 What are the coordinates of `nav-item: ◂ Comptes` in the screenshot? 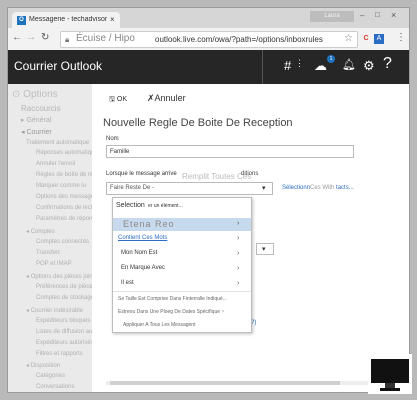 It's located at (40, 231).